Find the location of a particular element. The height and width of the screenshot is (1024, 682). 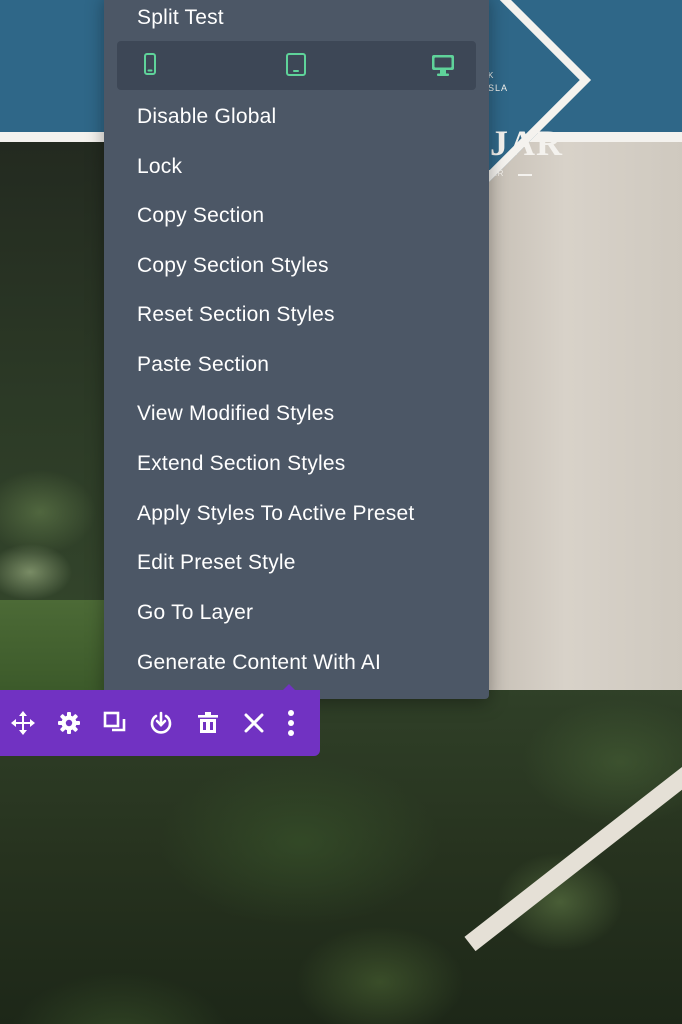

device-visibility-toggles is located at coordinates (296, 65).